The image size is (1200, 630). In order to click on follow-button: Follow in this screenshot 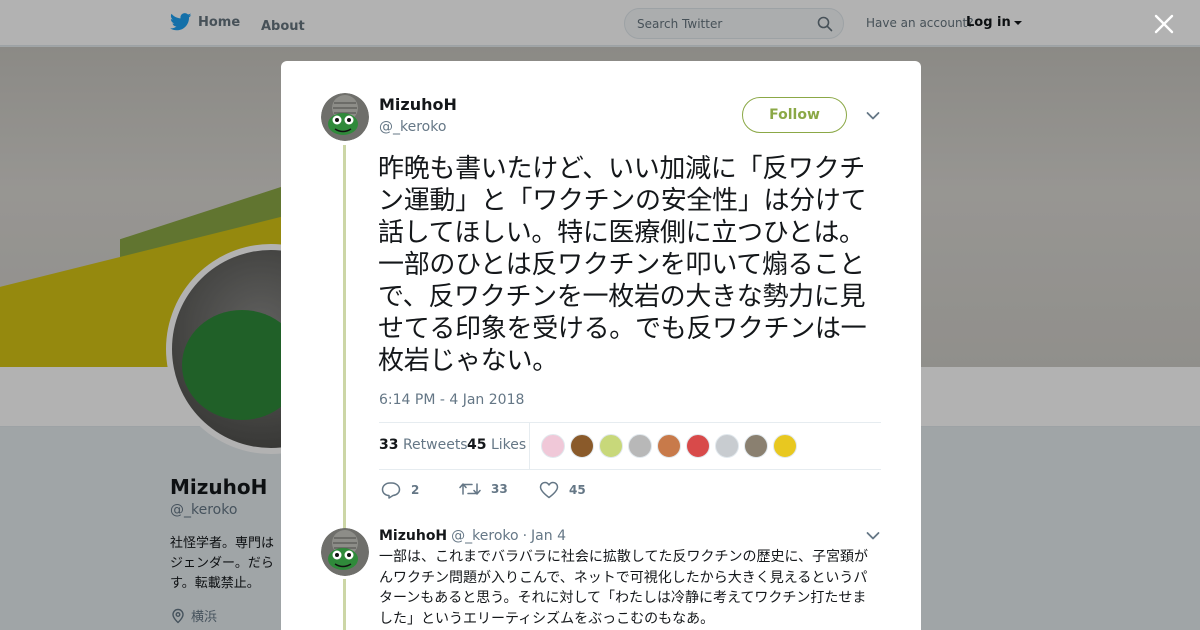, I will do `click(794, 115)`.